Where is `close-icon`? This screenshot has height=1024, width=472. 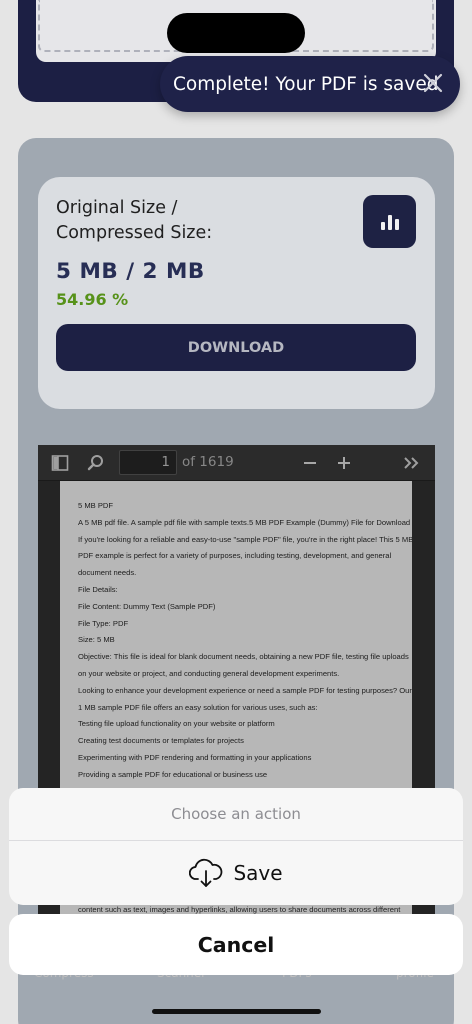 close-icon is located at coordinates (433, 83).